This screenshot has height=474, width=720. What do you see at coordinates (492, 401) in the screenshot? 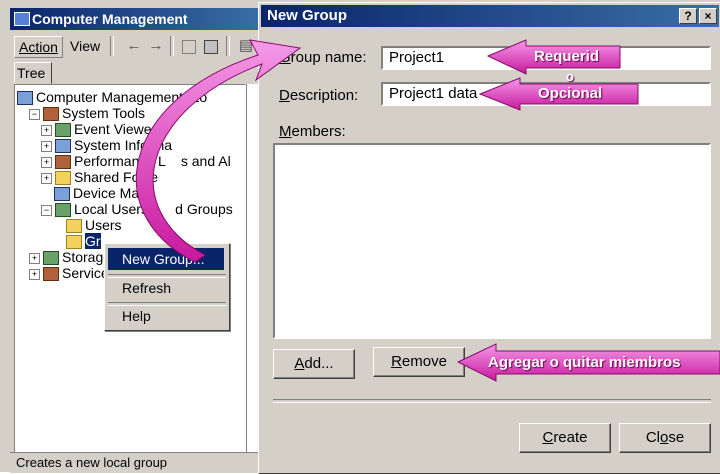
I see `dialog-separator` at bounding box center [492, 401].